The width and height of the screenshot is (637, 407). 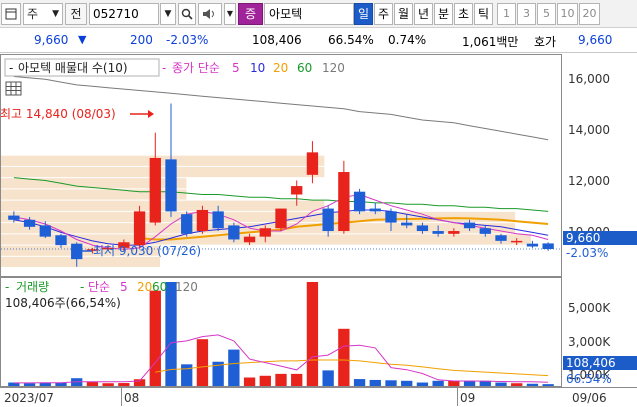 I want to click on volume-legend-label: 거래량, so click(x=32, y=287).